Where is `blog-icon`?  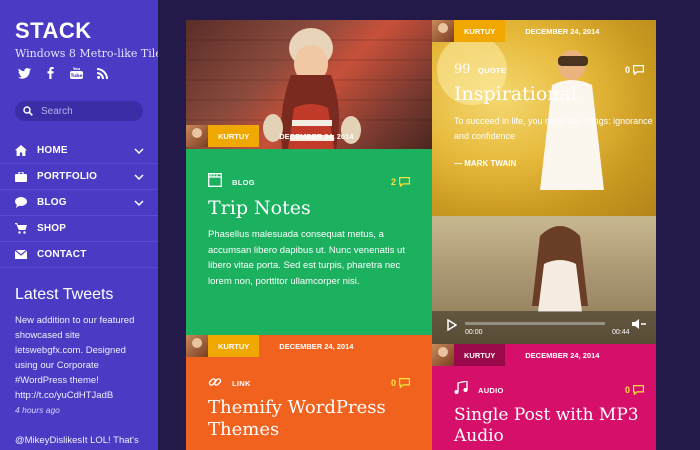
blog-icon is located at coordinates (215, 180).